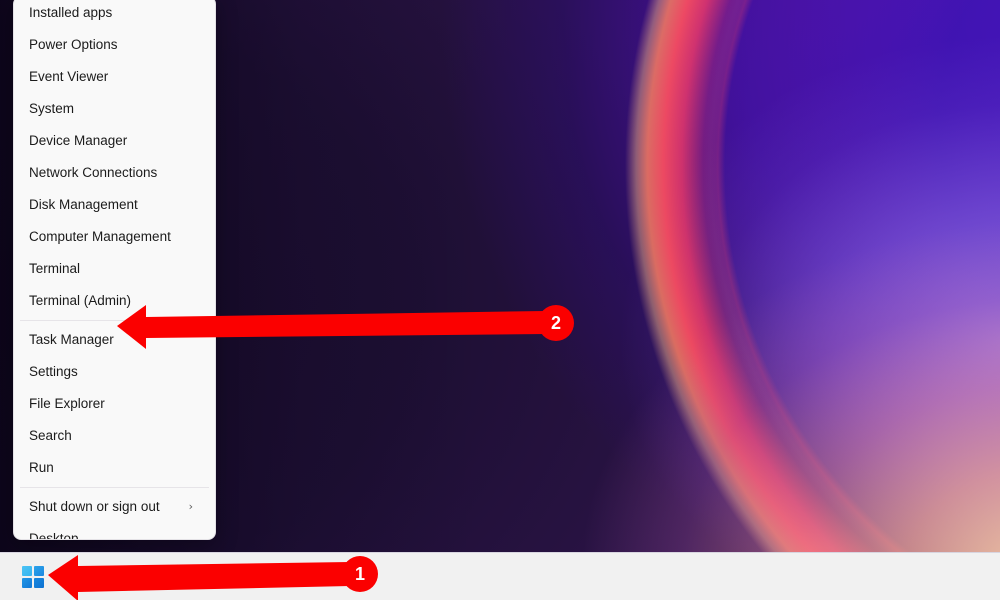 This screenshot has width=1000, height=600. What do you see at coordinates (53, 371) in the screenshot?
I see `menu-item-label: Settings` at bounding box center [53, 371].